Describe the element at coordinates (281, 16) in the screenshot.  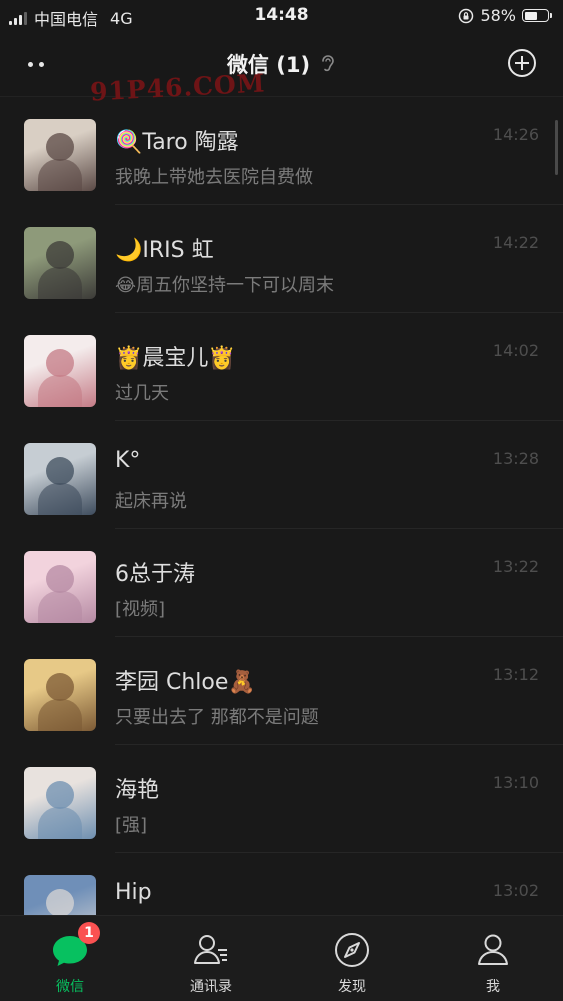
I see `status-bar: 中国电信 4G 14:48 58%` at that location.